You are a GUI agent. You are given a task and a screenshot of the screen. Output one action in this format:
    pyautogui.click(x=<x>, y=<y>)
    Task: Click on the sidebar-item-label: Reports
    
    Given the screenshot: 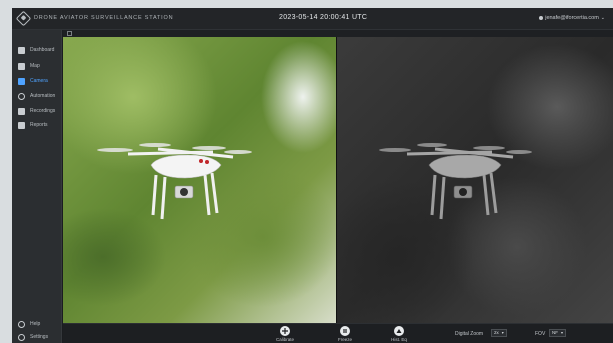 What is the action you would take?
    pyautogui.click(x=39, y=125)
    